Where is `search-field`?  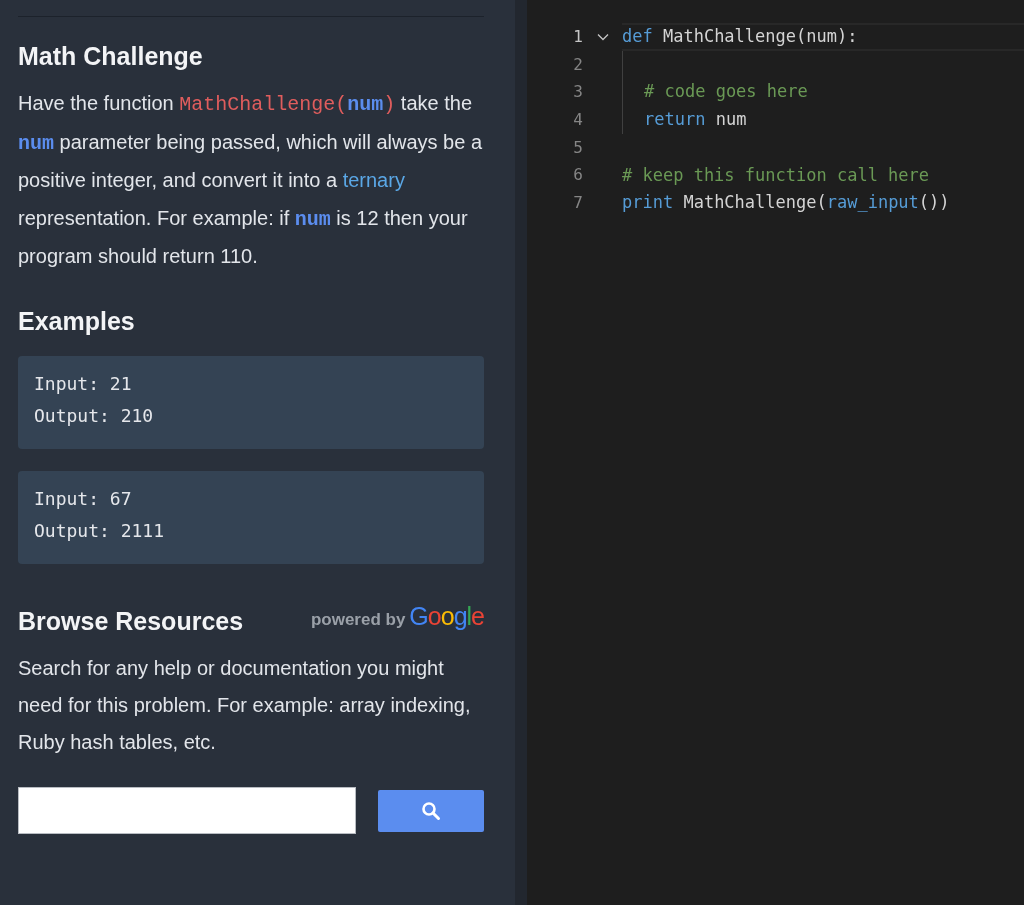
search-field is located at coordinates (187, 810).